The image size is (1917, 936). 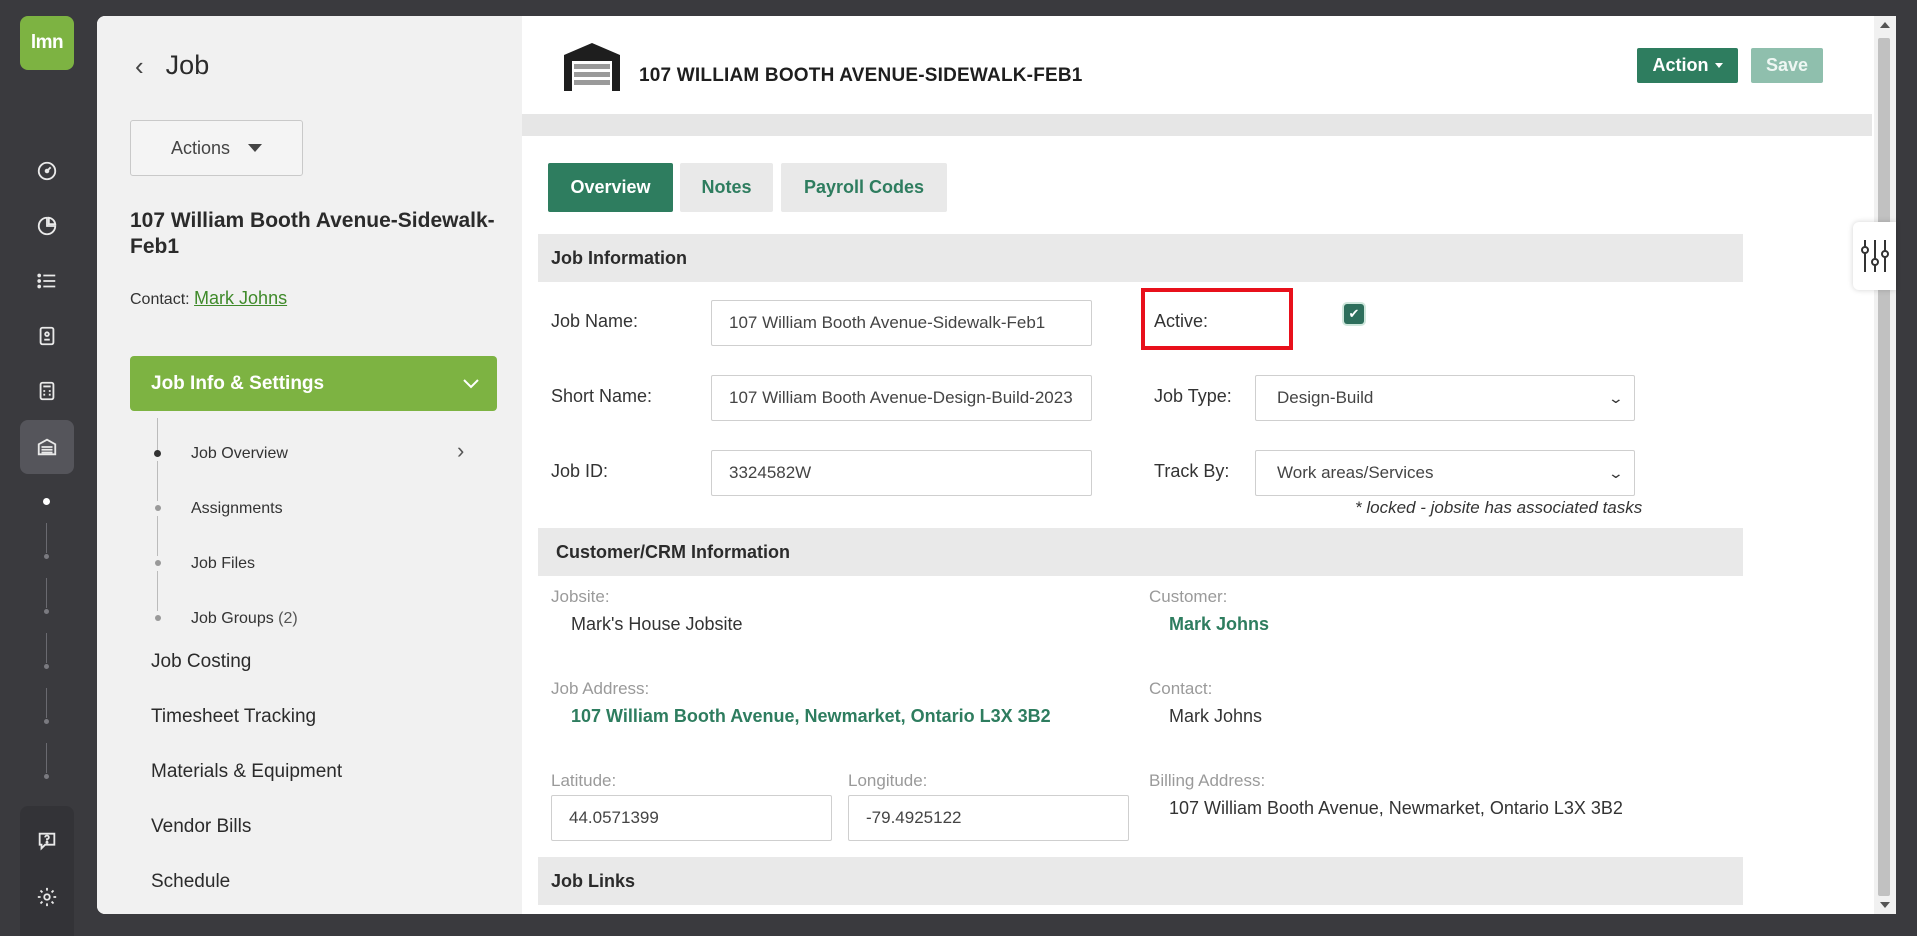 I want to click on nav-header: ‹ Job, so click(x=172, y=65).